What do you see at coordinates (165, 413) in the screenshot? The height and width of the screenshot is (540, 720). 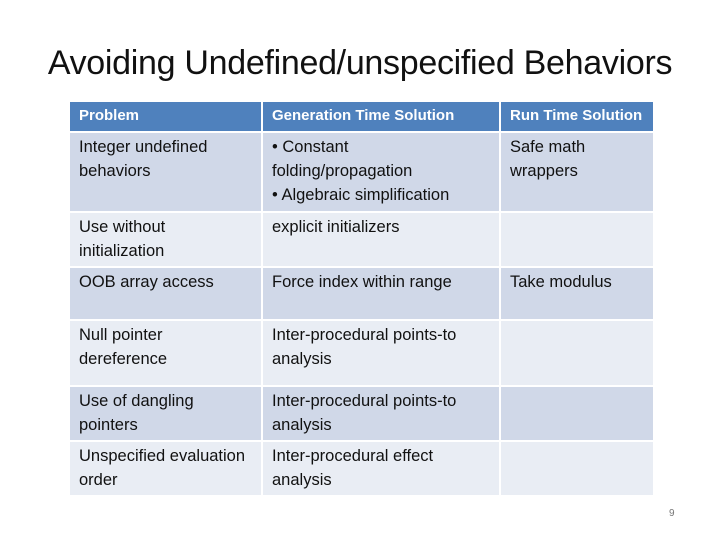 I see `cell-problem: Use of dangling pointers` at bounding box center [165, 413].